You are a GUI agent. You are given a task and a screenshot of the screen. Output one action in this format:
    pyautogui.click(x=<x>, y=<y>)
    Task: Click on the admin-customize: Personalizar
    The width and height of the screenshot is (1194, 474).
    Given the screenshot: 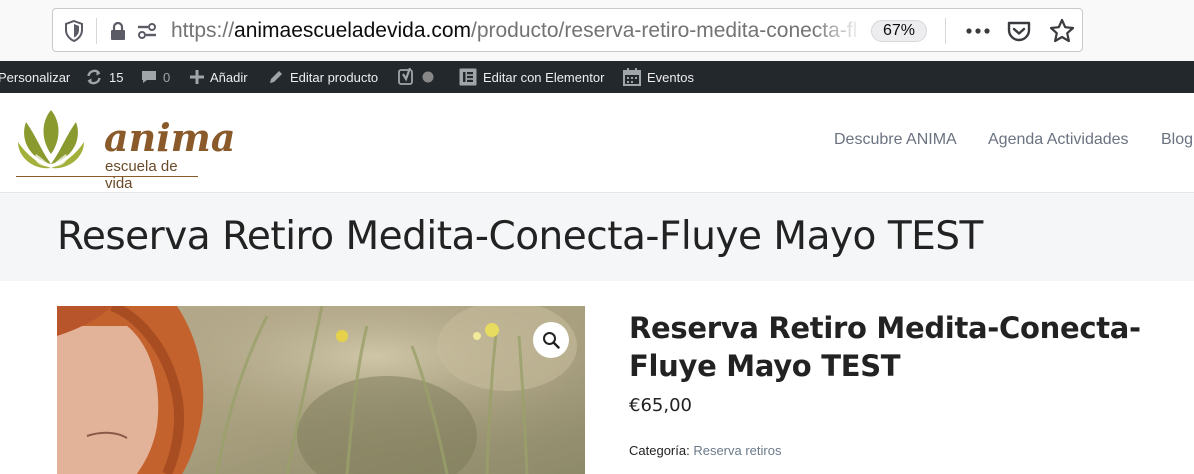 What is the action you would take?
    pyautogui.click(x=35, y=77)
    